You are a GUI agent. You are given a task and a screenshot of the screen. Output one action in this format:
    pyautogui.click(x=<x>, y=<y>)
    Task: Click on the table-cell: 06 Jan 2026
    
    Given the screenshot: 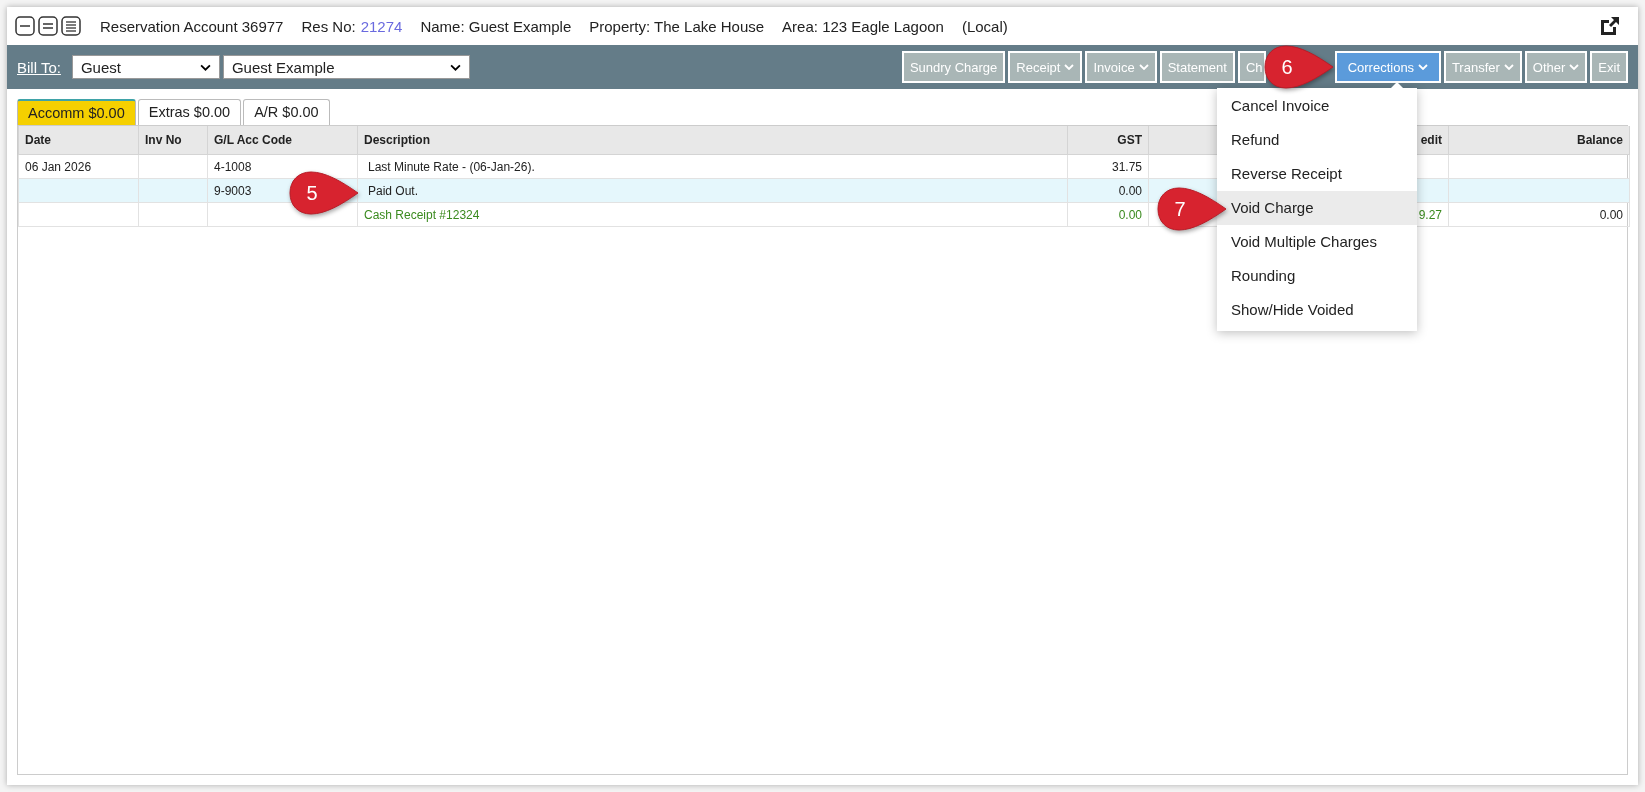 What is the action you would take?
    pyautogui.click(x=58, y=166)
    